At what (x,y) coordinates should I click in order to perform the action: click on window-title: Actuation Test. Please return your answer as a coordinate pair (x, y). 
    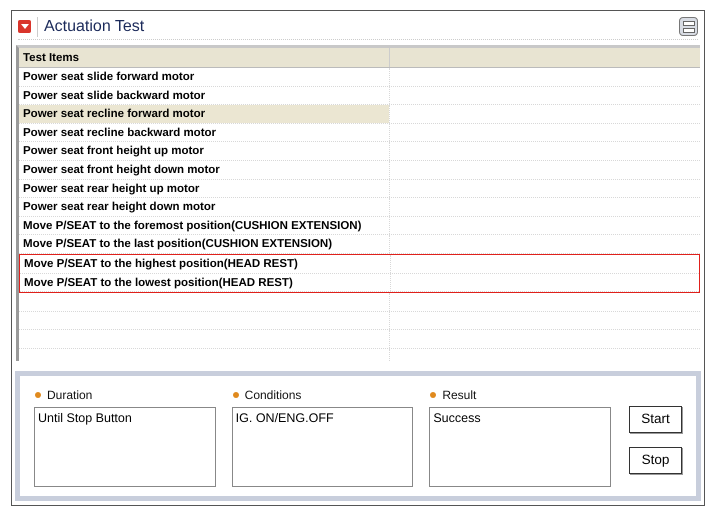
    Looking at the image, I should click on (94, 26).